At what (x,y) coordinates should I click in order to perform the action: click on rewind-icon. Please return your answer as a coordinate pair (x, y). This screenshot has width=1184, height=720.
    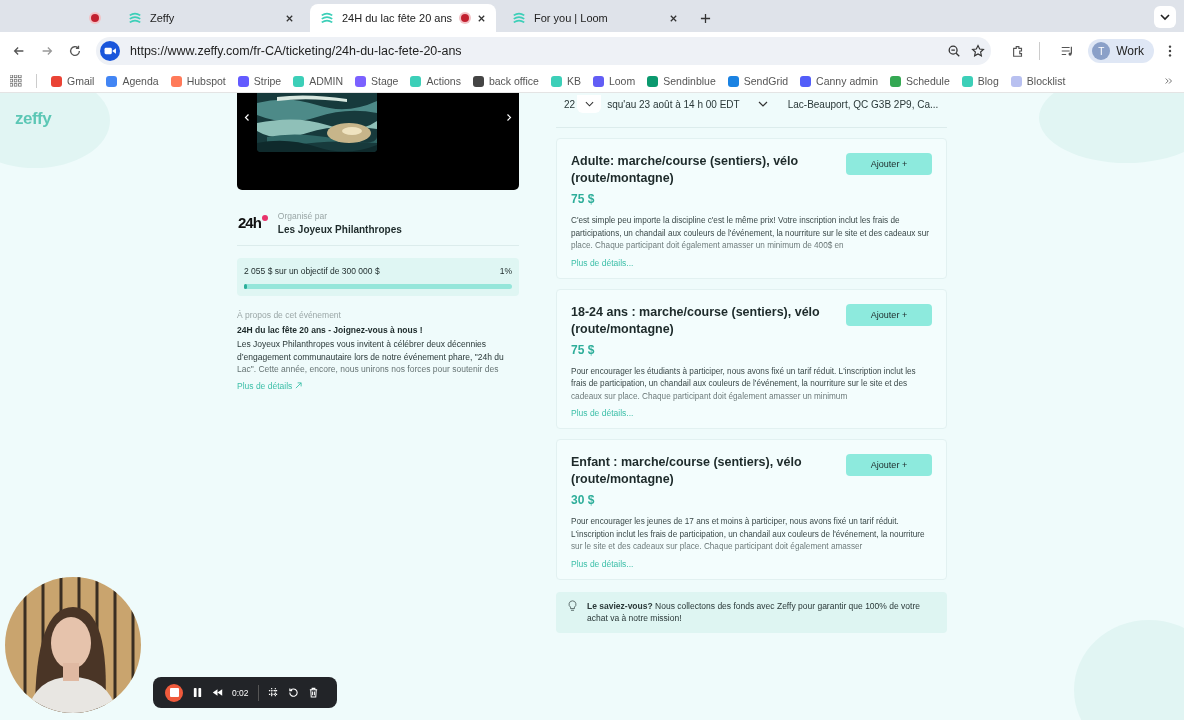
    Looking at the image, I should click on (217, 692).